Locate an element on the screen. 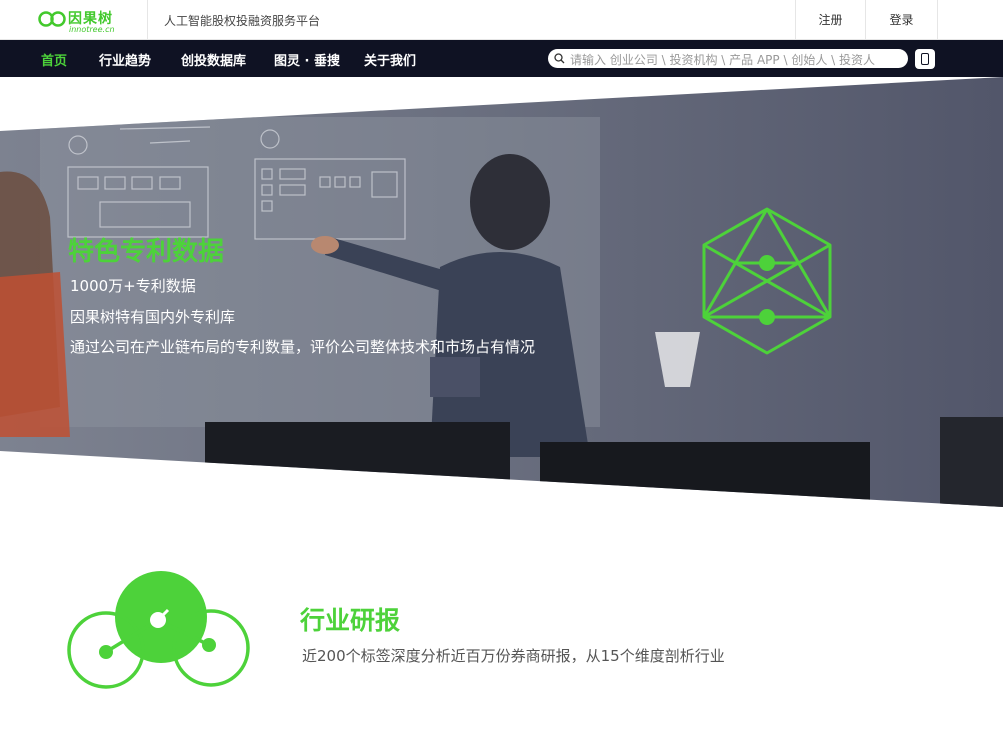 The image size is (1003, 755). hero-line-2: 因果树特有国内外专利库 is located at coordinates (153, 317).